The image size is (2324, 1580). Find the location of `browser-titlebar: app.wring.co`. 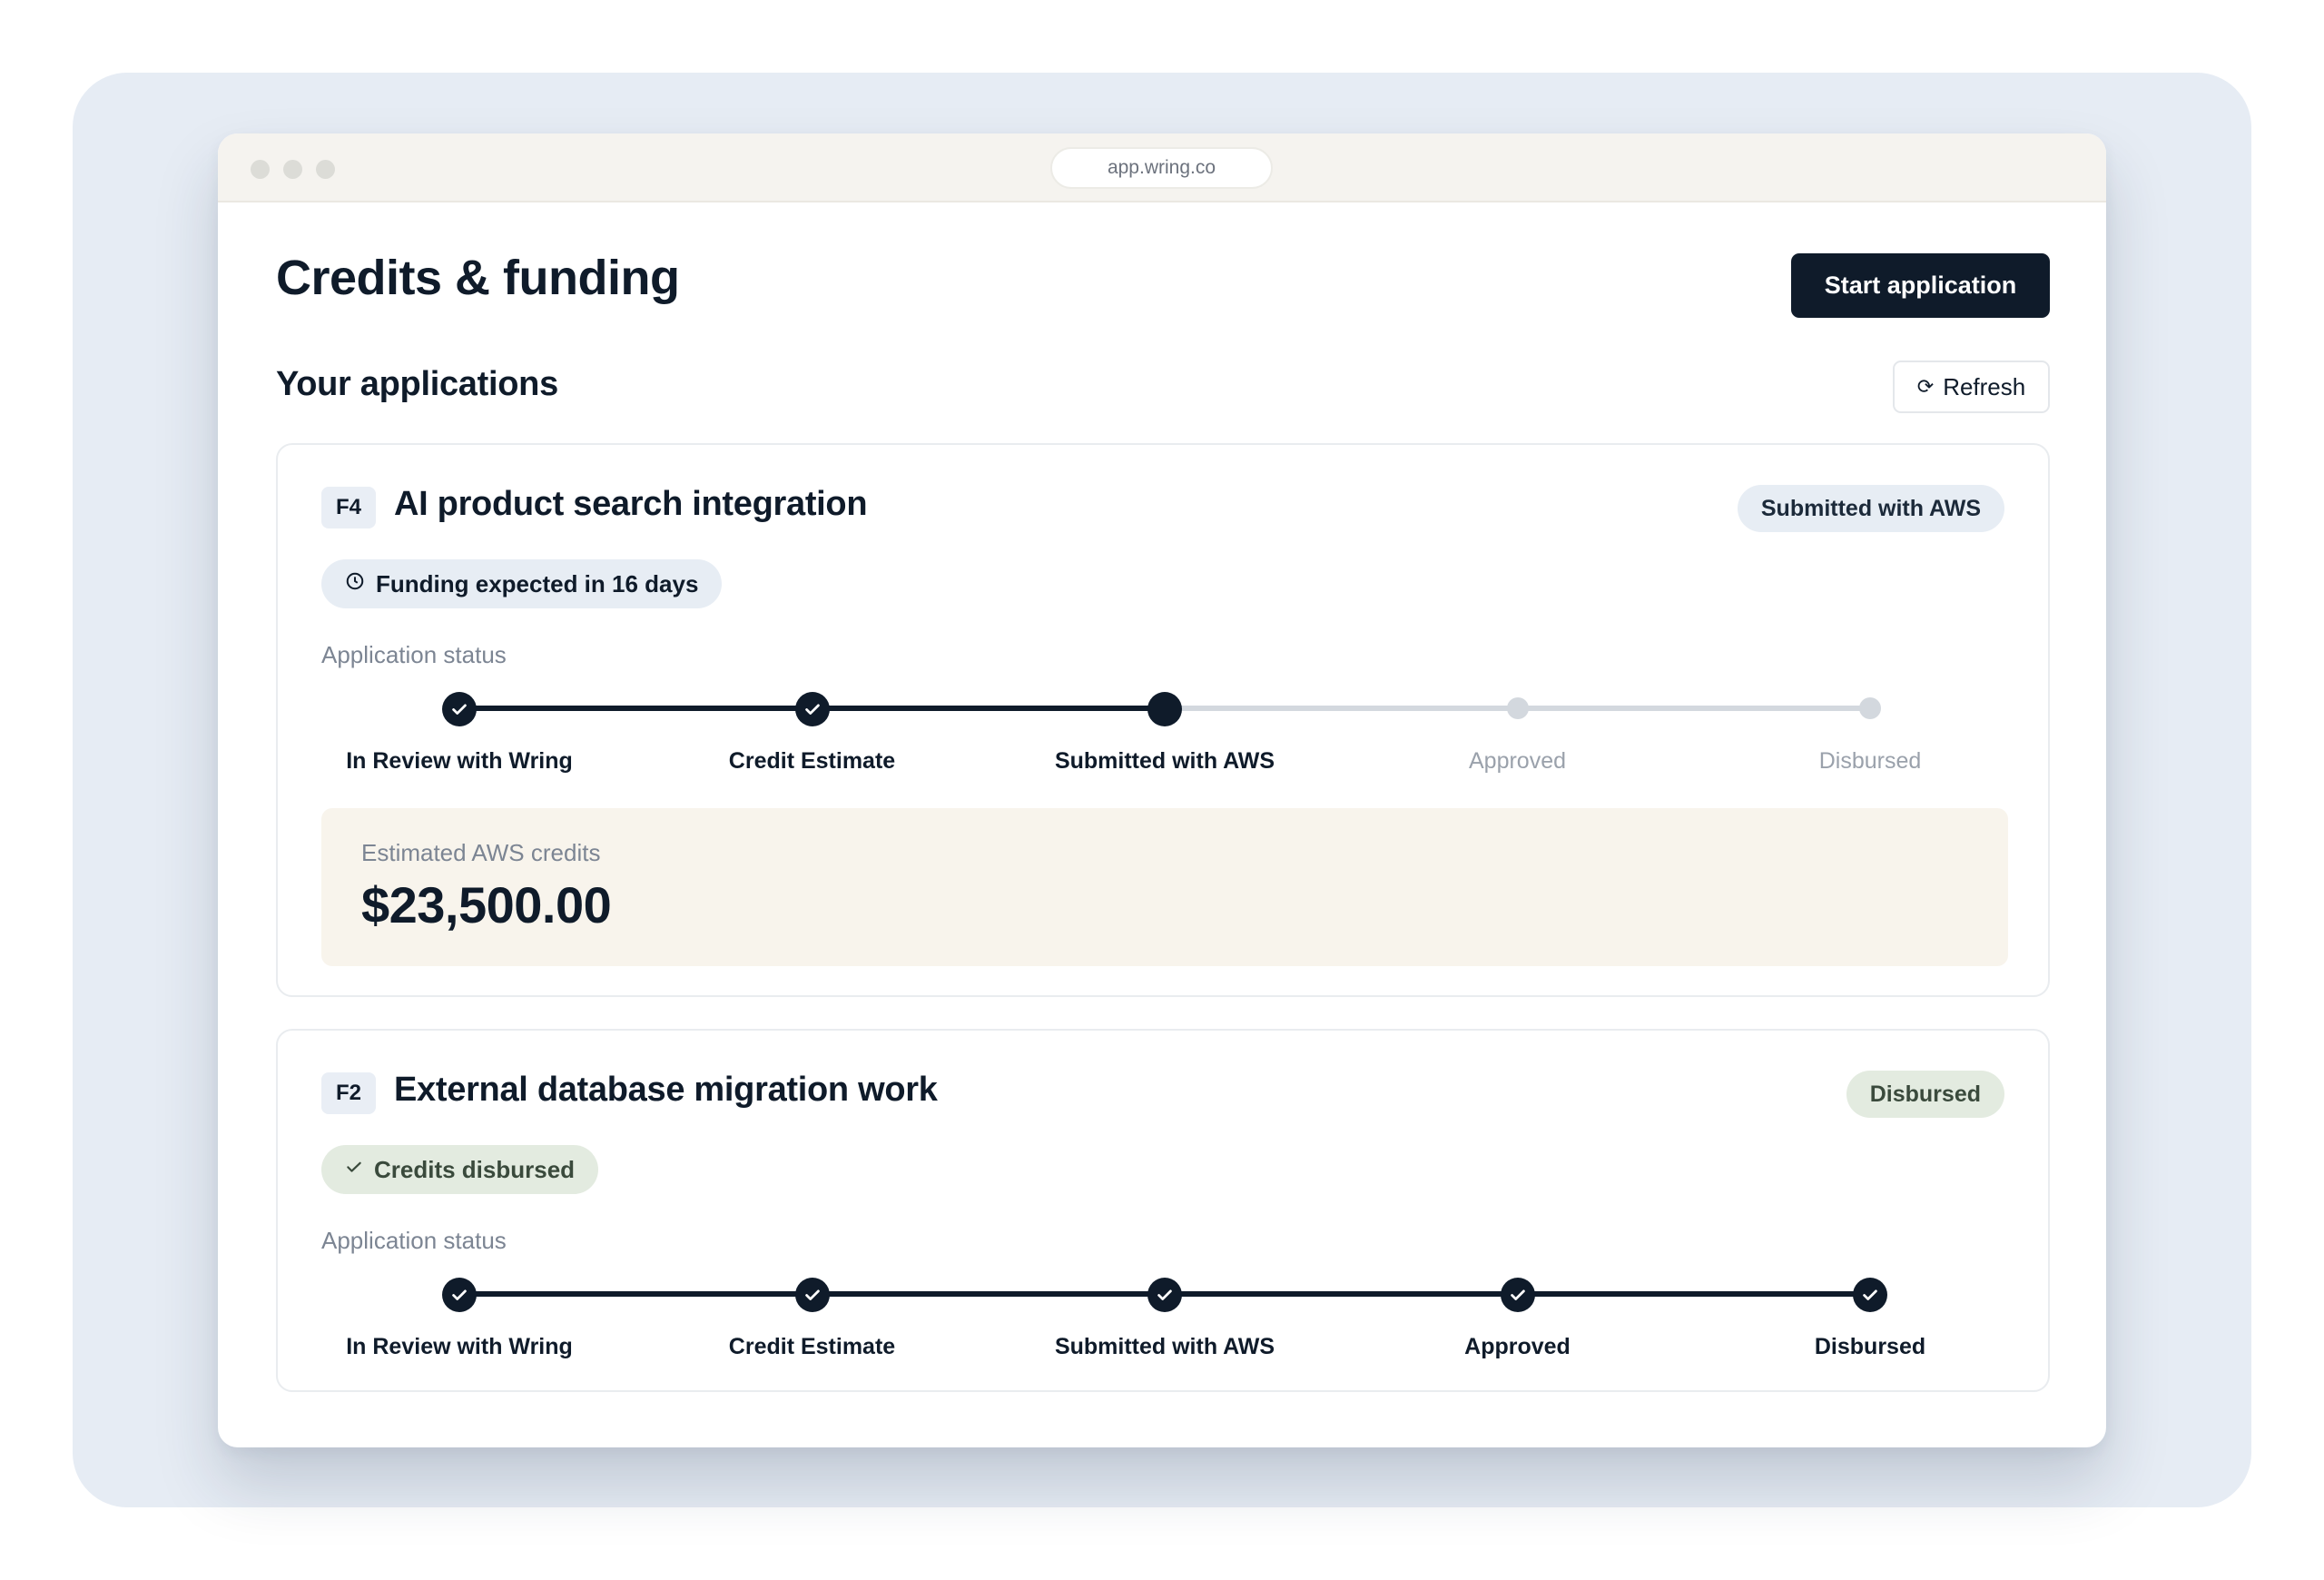

browser-titlebar: app.wring.co is located at coordinates (1162, 167).